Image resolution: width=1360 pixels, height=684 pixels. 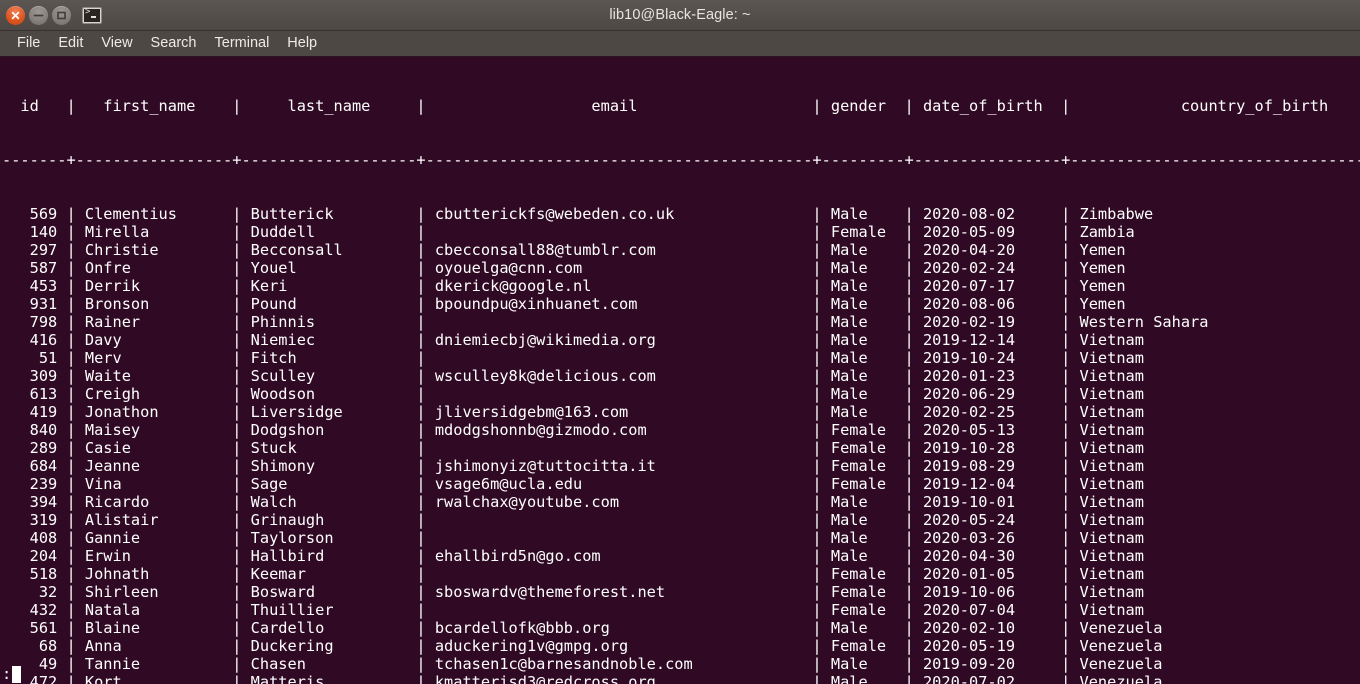 I want to click on window-title: lib10@Black-Eagle: ~, so click(x=680, y=15).